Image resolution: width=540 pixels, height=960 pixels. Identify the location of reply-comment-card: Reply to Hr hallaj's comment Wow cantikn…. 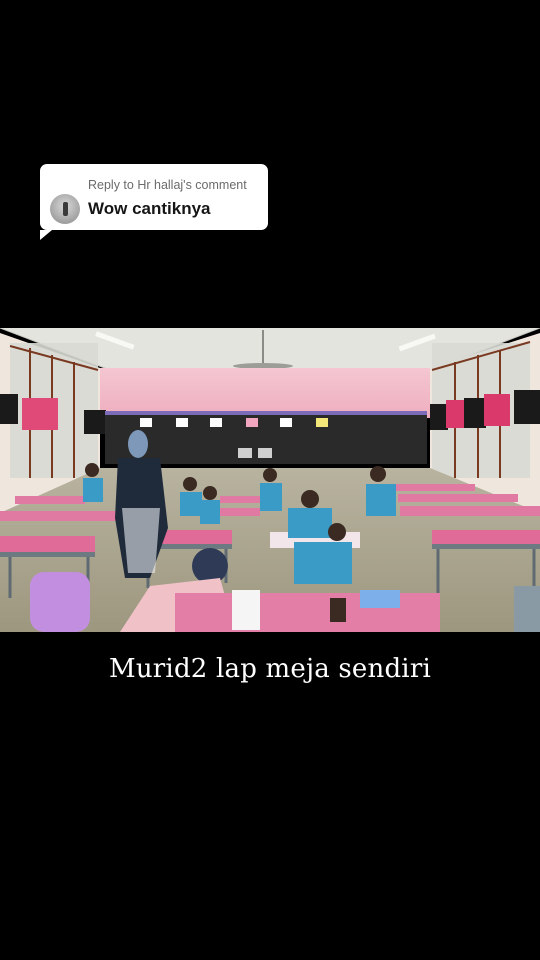
(154, 202).